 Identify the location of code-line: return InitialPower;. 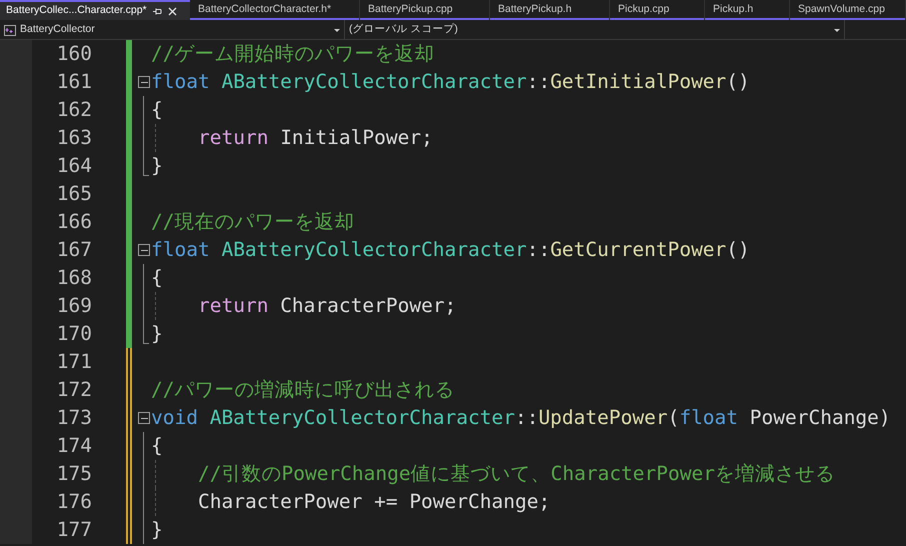
(315, 138).